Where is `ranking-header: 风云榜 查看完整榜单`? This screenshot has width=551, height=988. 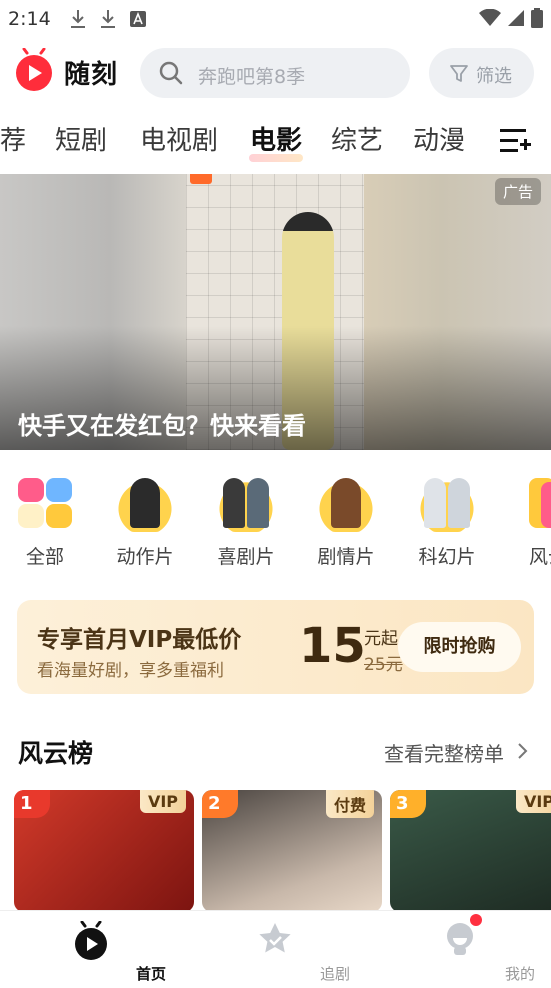
ranking-header: 风云榜 查看完整榜单 is located at coordinates (275, 752).